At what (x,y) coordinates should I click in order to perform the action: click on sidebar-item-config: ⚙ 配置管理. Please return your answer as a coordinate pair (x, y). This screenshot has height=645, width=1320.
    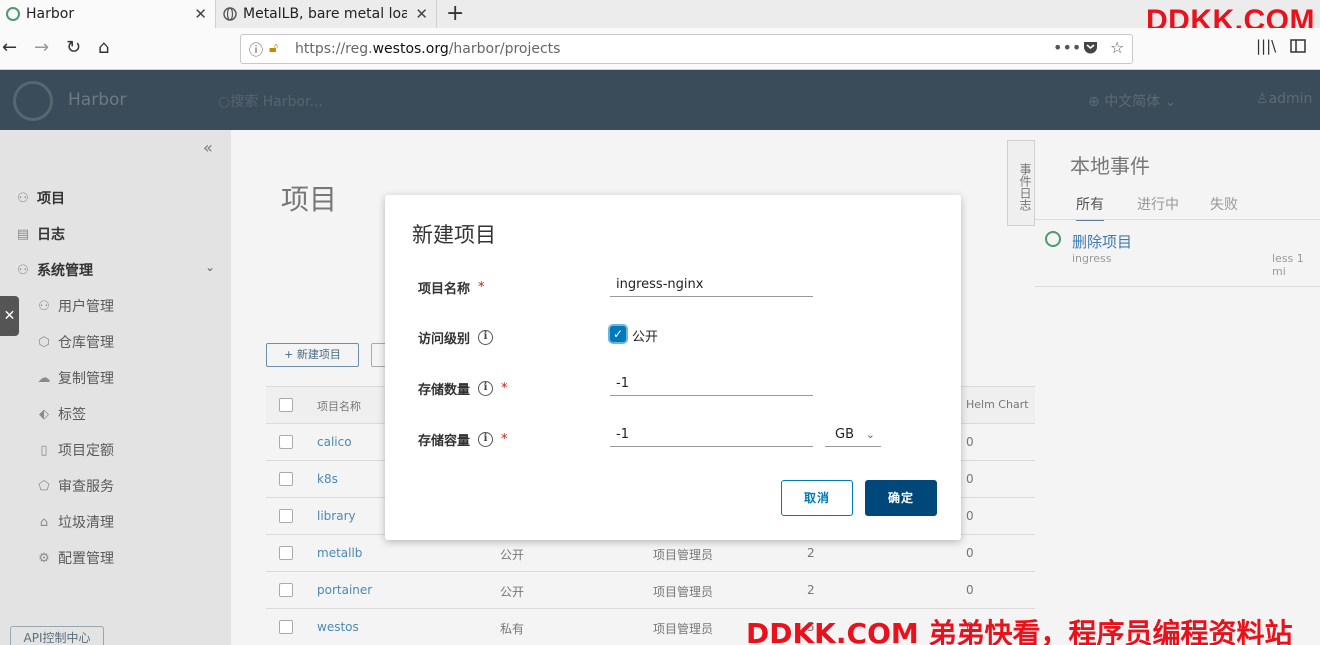
    Looking at the image, I should click on (75, 558).